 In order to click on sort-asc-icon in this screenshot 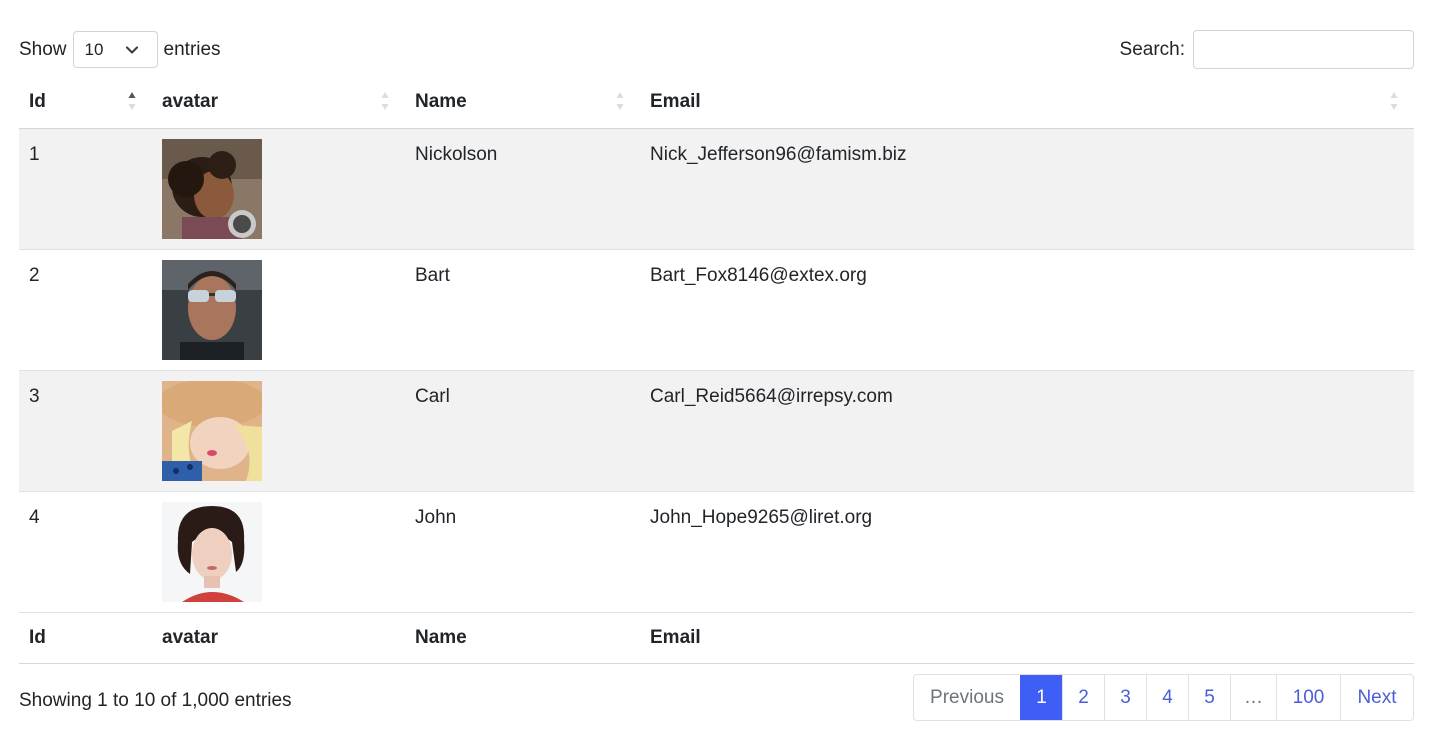, I will do `click(132, 101)`.